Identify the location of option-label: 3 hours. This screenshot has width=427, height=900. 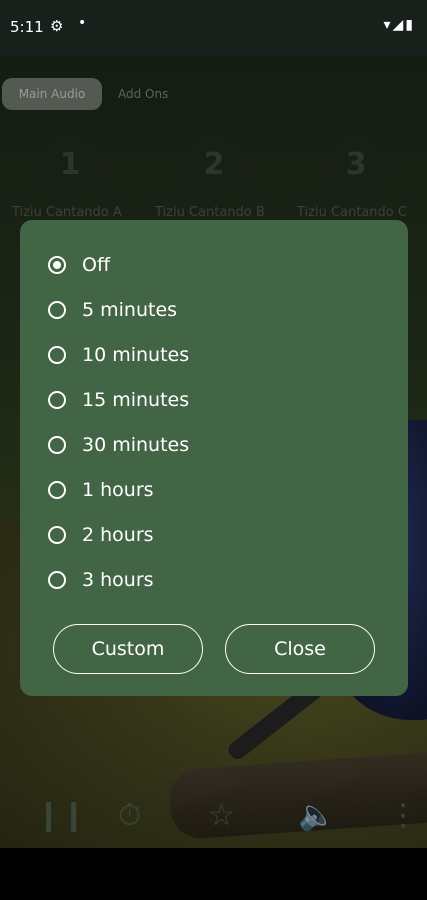
(118, 580).